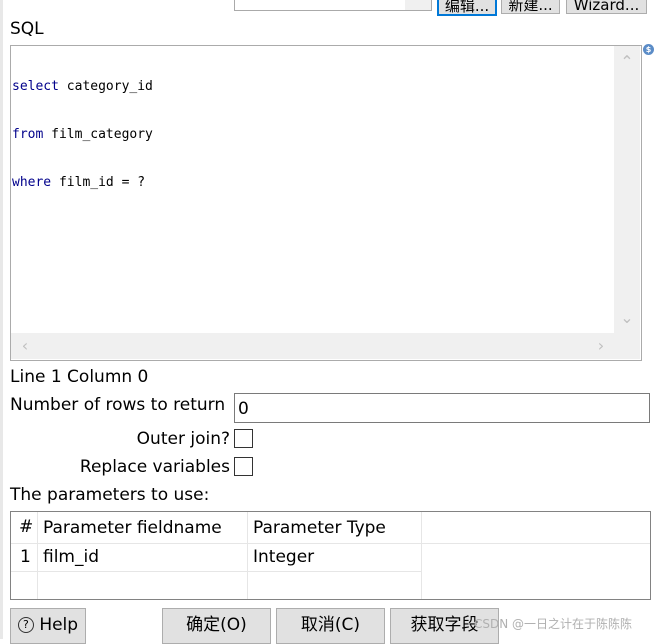 The width and height of the screenshot is (654, 644). What do you see at coordinates (28, 134) in the screenshot?
I see `sql-keyword: from` at bounding box center [28, 134].